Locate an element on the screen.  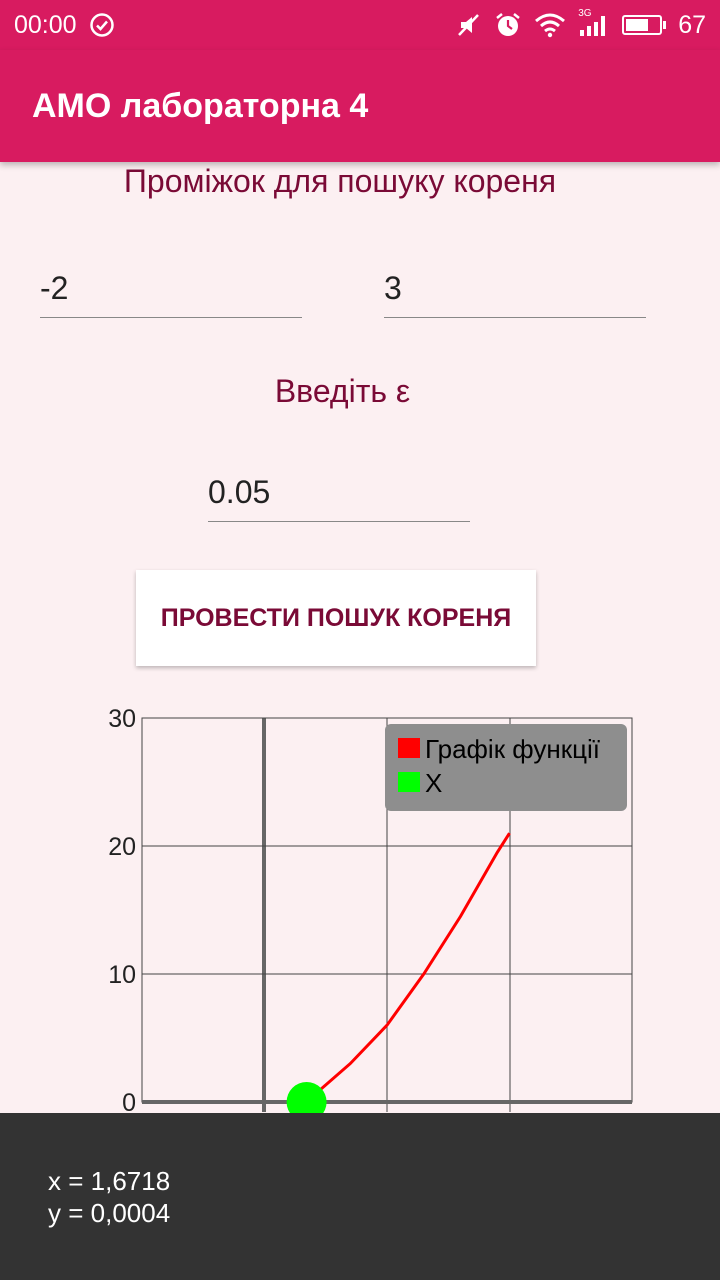
epsilon-label: Введіть ε is located at coordinates (342, 391).